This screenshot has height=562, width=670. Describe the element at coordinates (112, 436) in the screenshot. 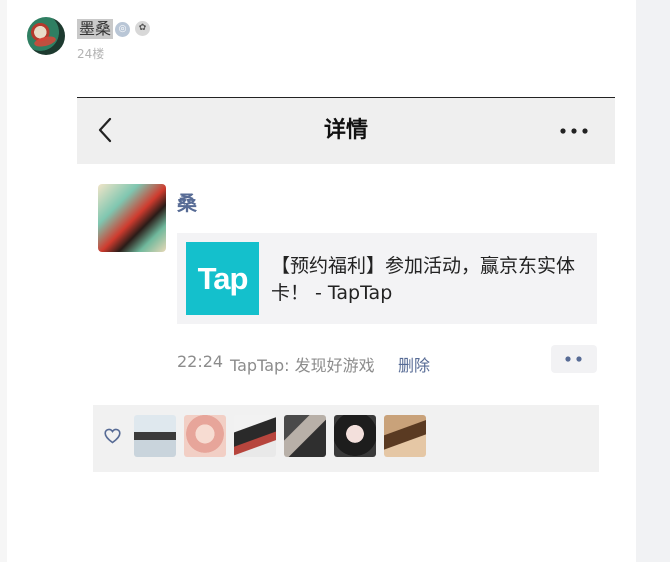

I see `heart-outline-icon` at that location.